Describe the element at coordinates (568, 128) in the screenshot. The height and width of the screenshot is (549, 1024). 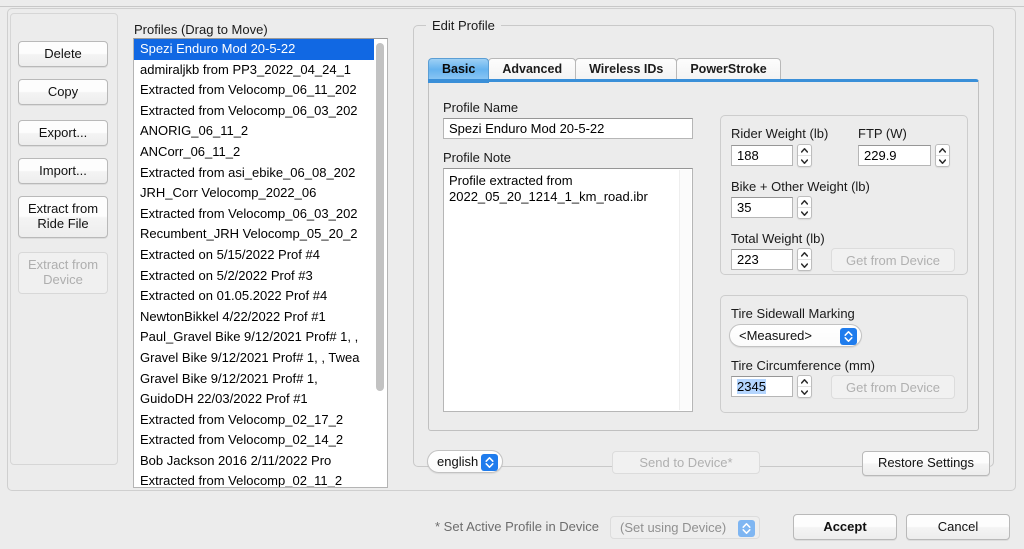
I see `profile-name-input: Spezi Enduro Mod 20-5-22` at that location.